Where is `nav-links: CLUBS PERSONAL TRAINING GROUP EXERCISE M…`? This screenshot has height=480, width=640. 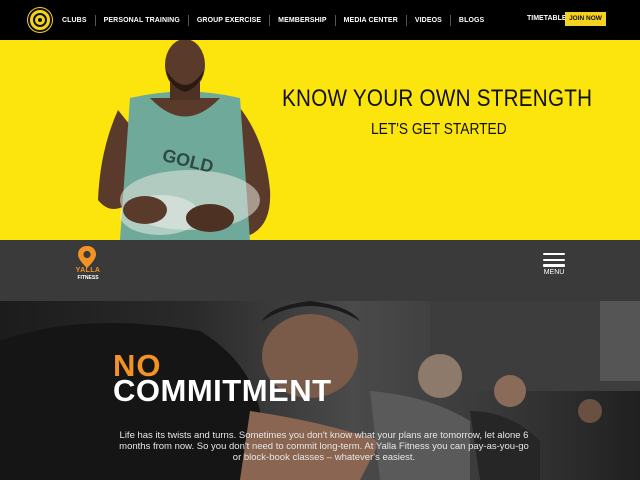
nav-links: CLUBS PERSONAL TRAINING GROUP EXERCISE M… is located at coordinates (274, 20).